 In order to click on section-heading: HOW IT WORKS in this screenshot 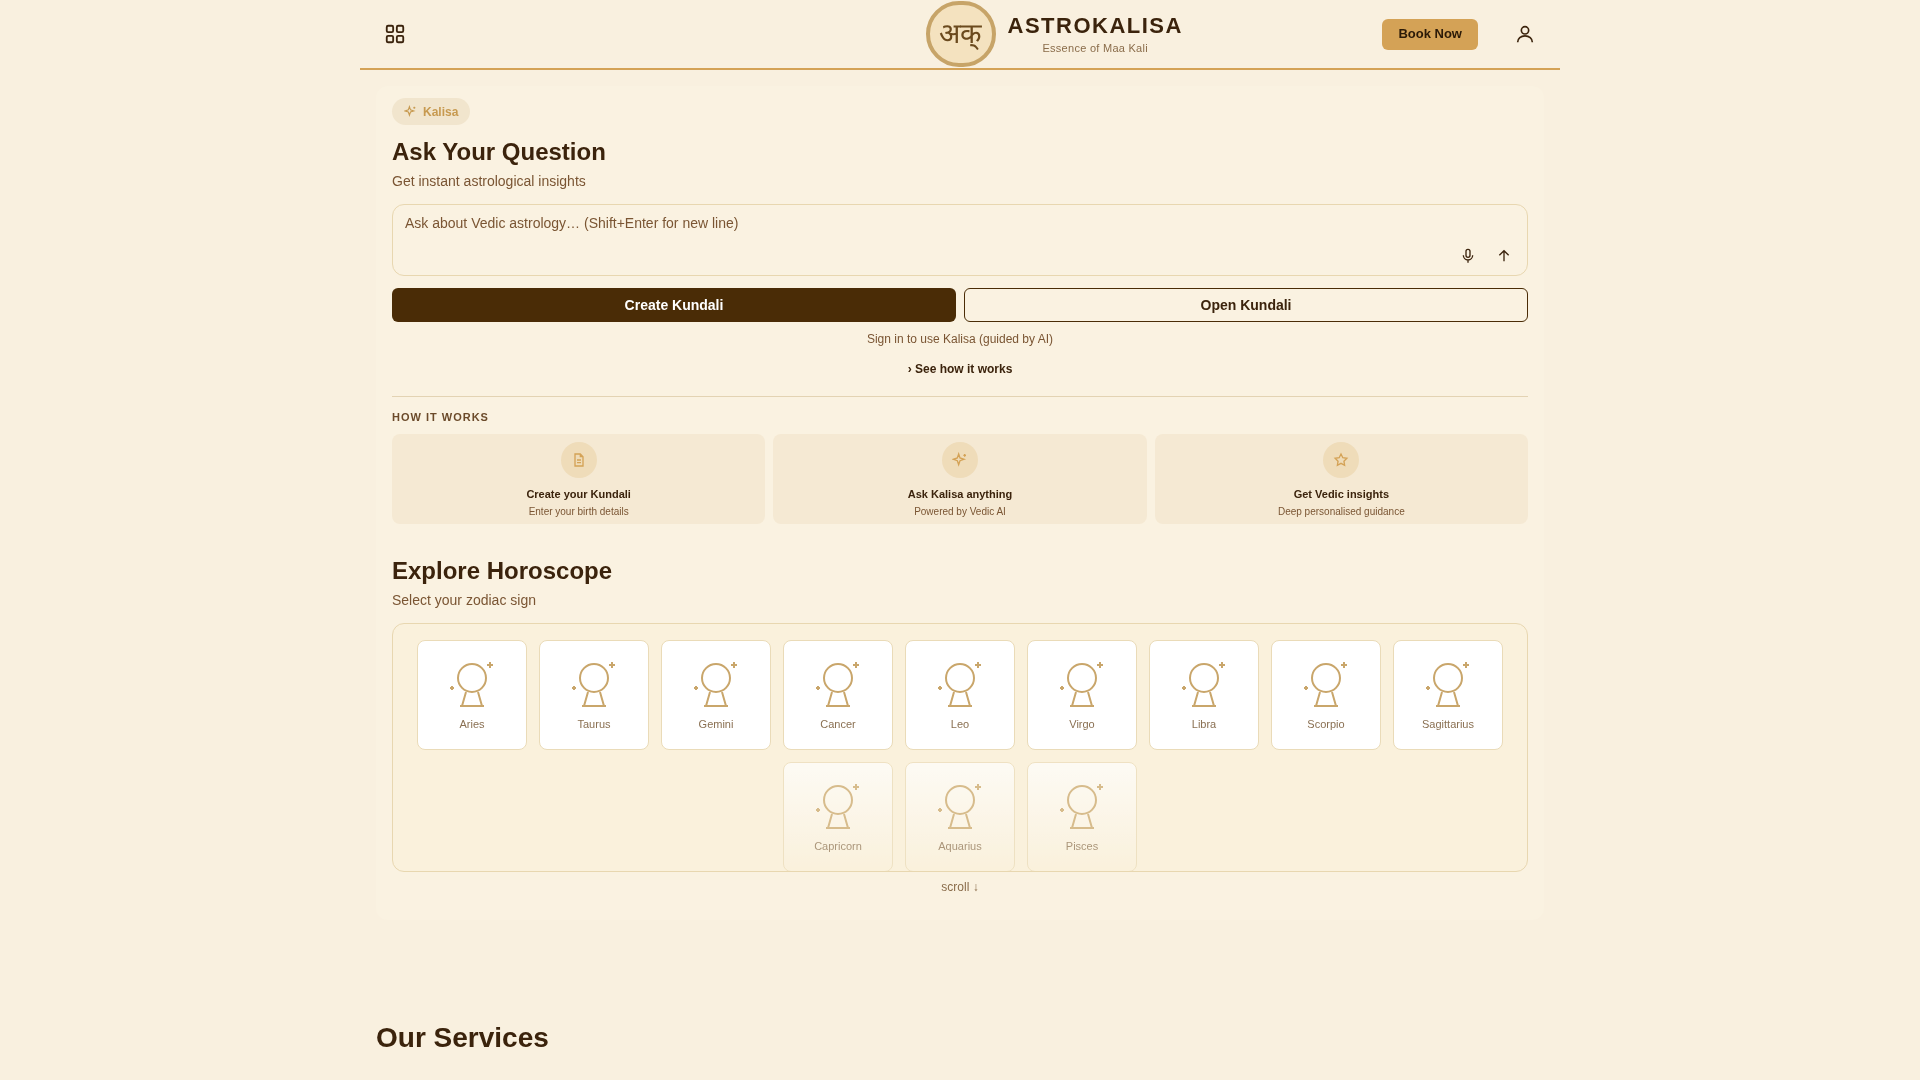, I will do `click(441, 417)`.